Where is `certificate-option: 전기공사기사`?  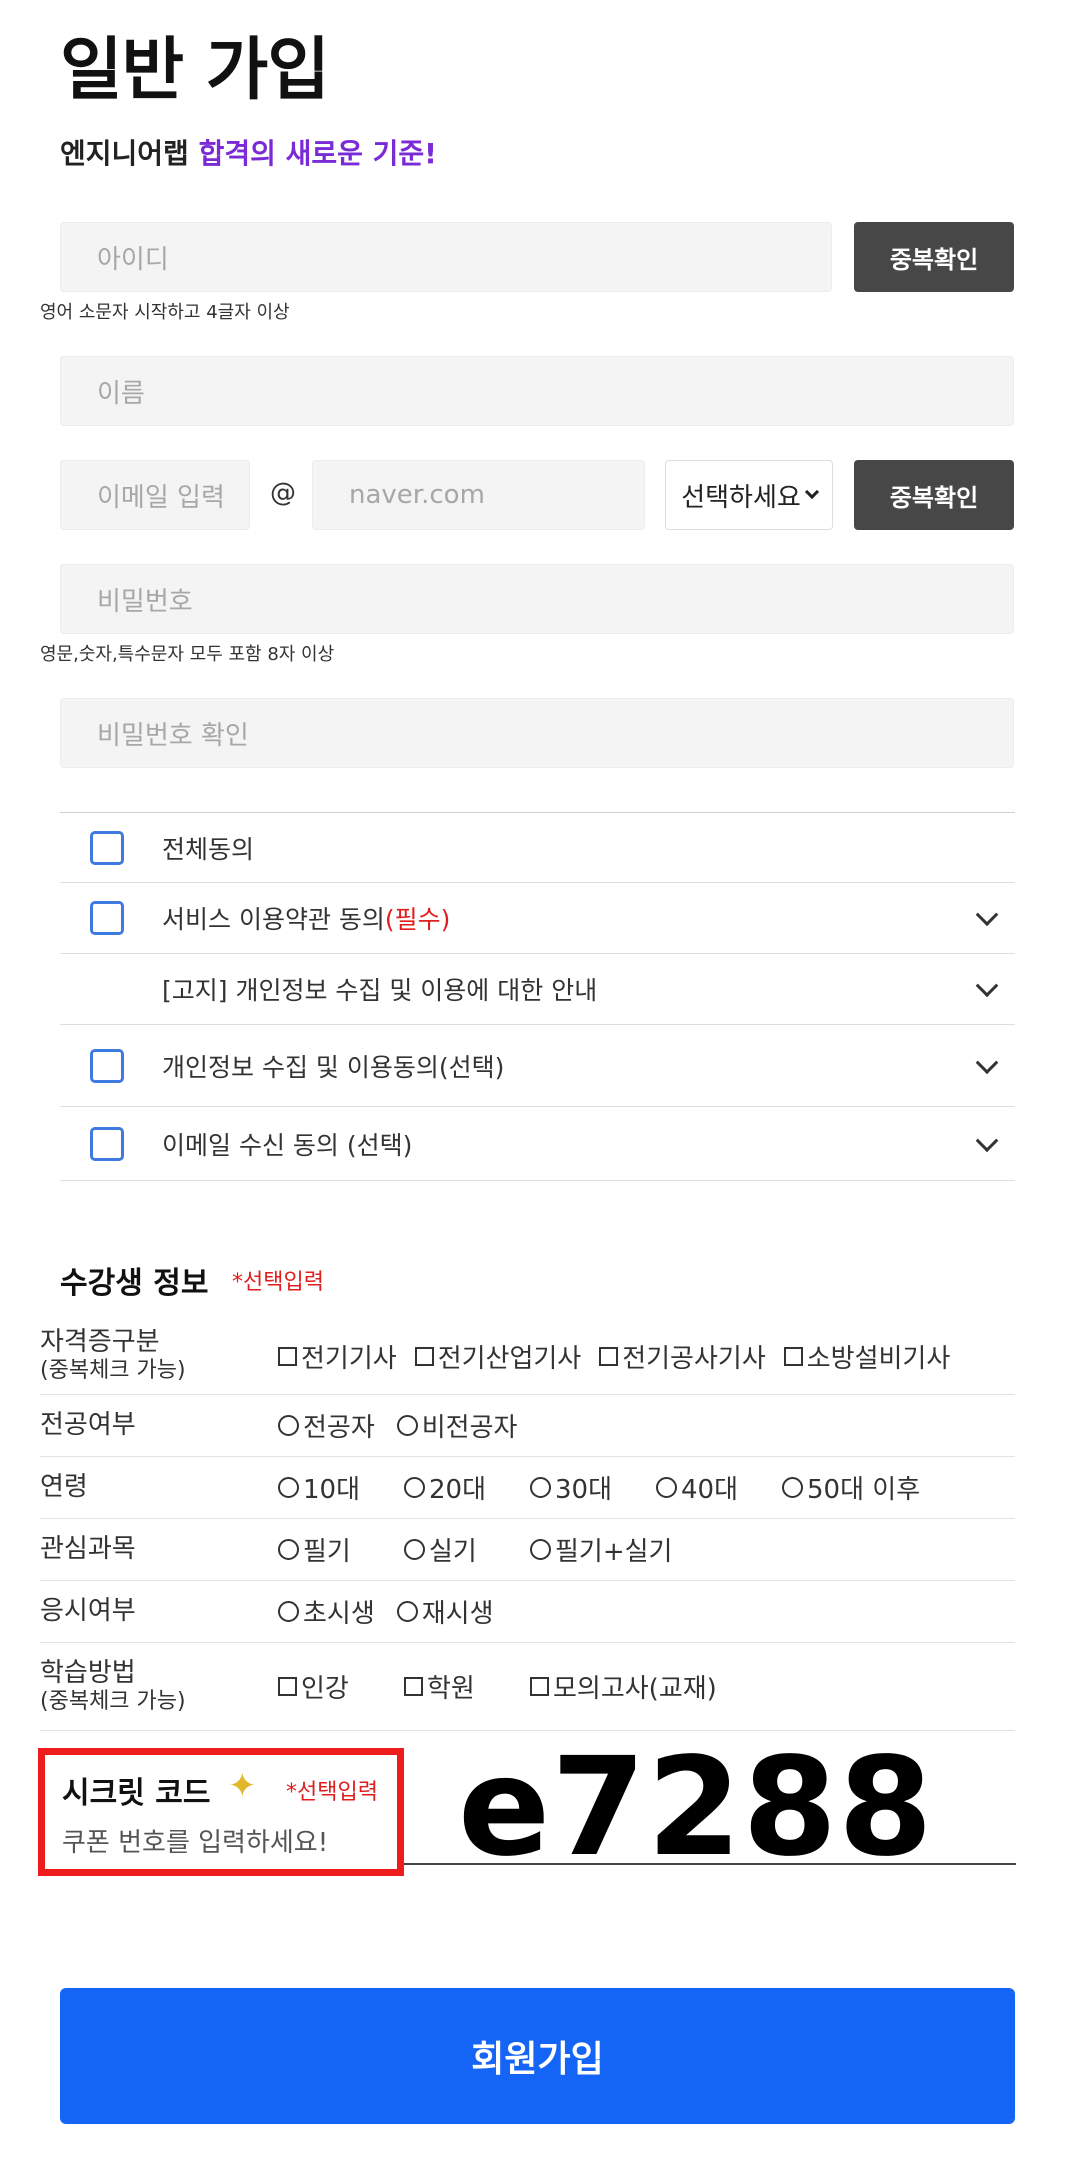
certificate-option: 전기공사기사 is located at coordinates (682, 1356).